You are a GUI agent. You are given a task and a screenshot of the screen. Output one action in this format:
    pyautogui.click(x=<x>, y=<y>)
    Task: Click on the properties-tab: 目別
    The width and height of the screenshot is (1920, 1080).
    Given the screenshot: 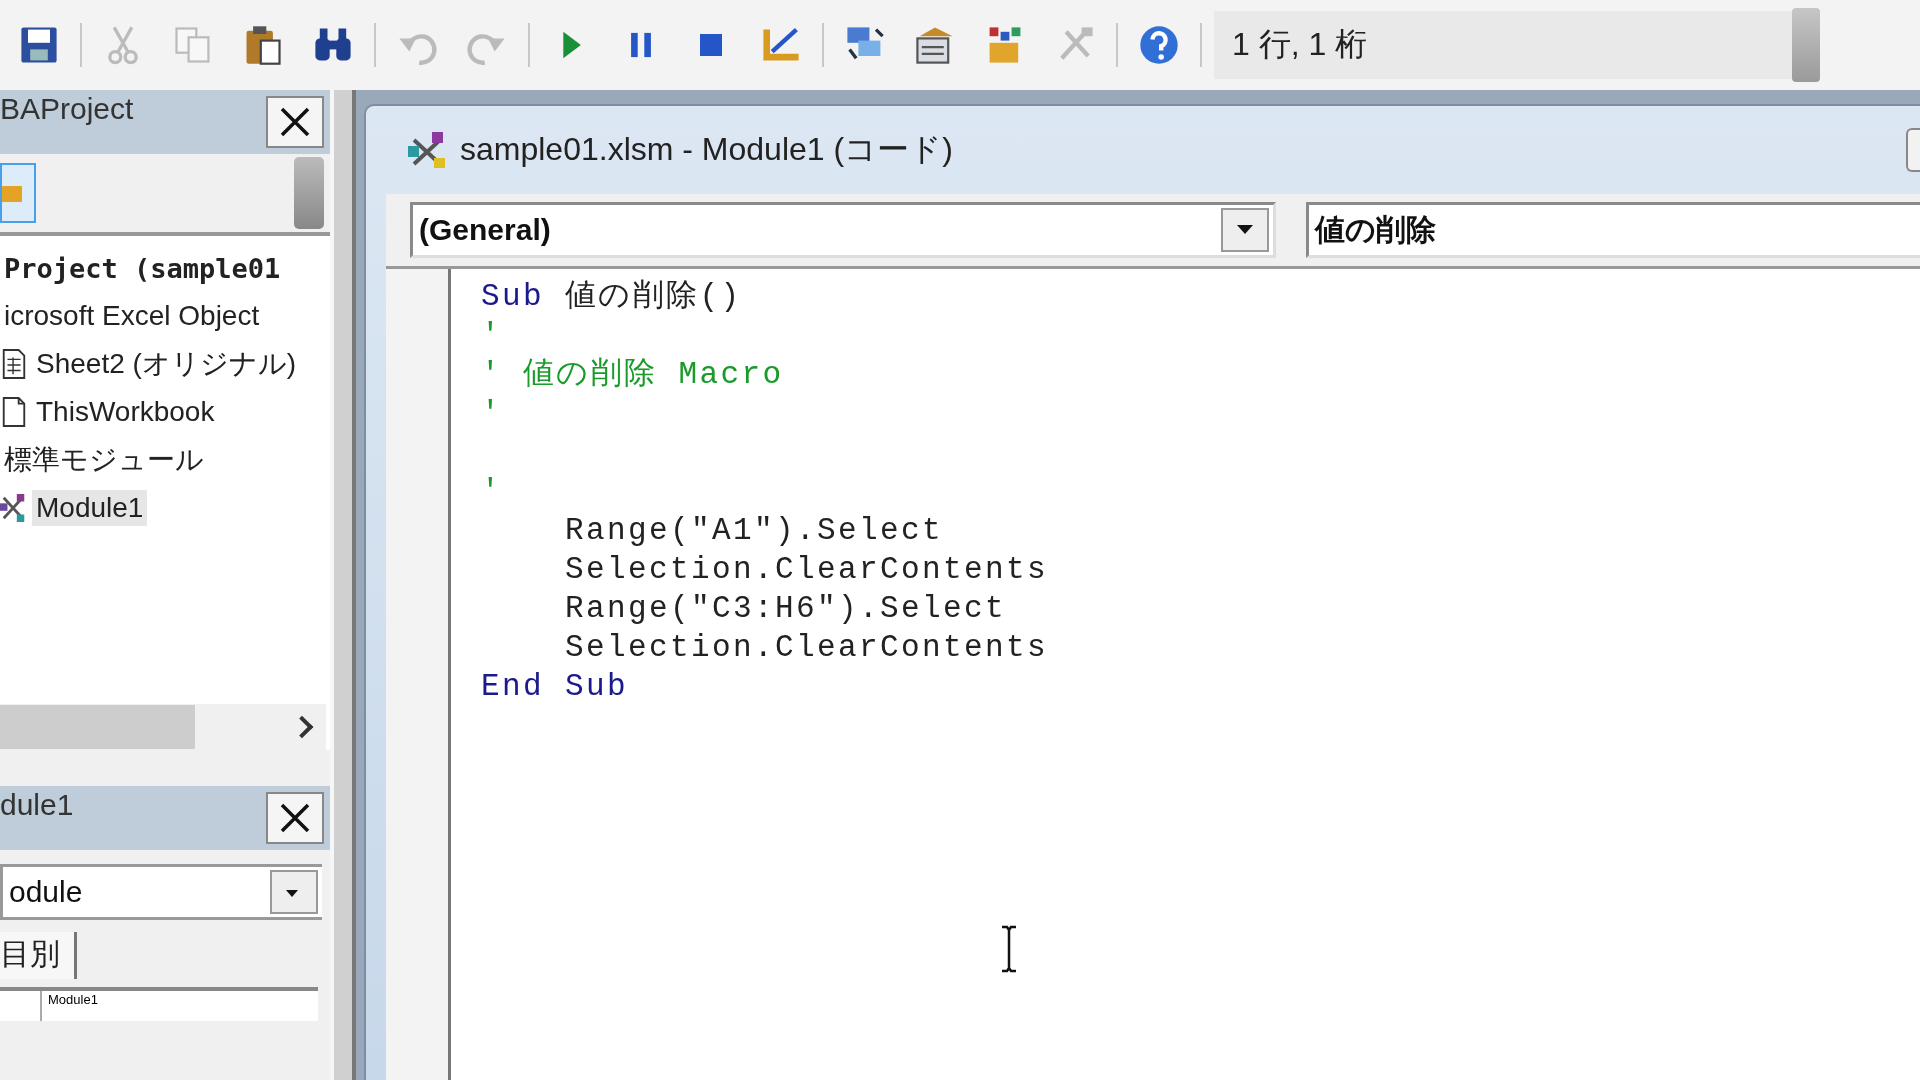 What is the action you would take?
    pyautogui.click(x=38, y=955)
    